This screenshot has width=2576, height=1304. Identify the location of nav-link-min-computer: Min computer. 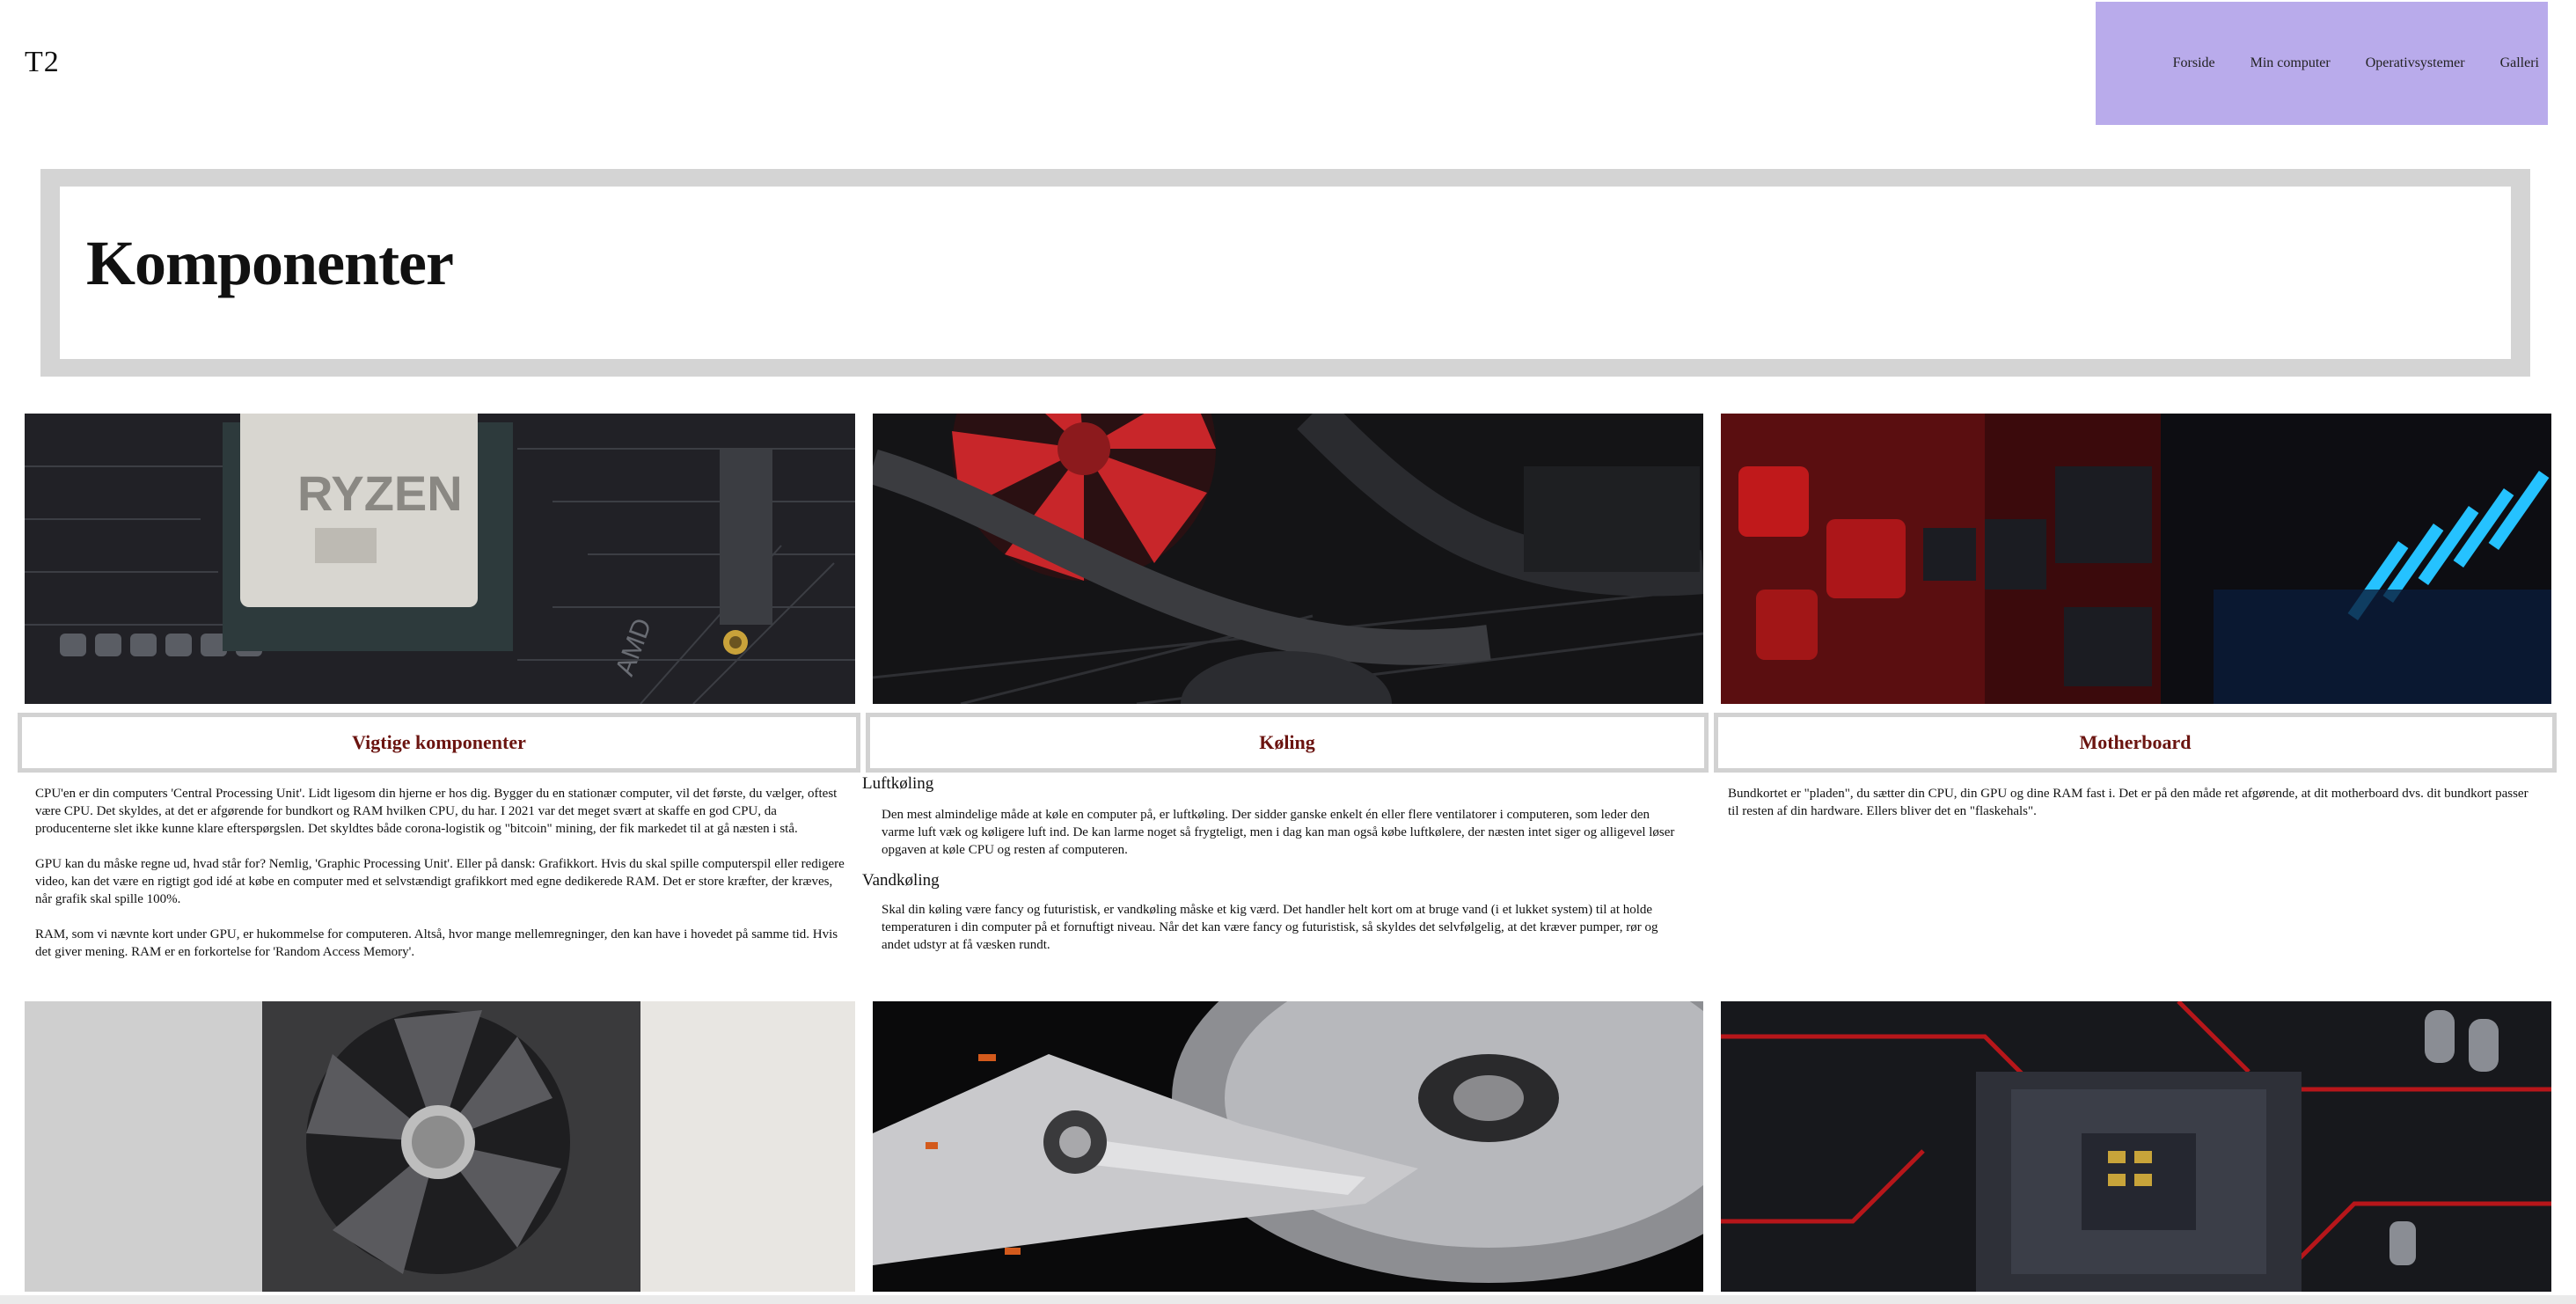
(2290, 63).